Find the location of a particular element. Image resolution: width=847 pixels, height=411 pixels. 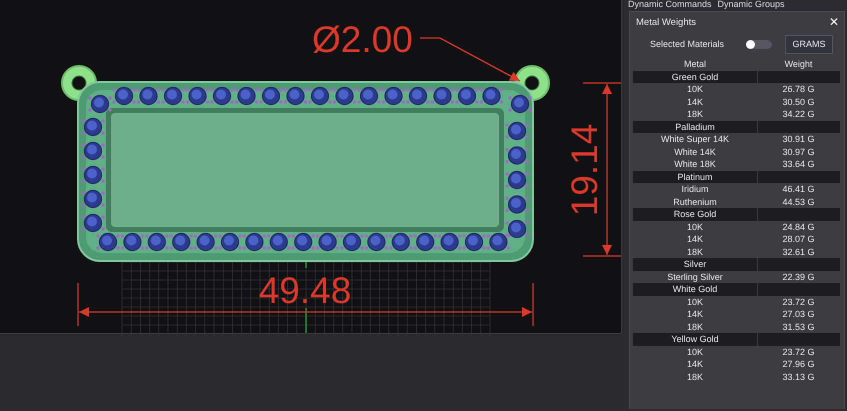

group-heading-row: Platinum is located at coordinates (736, 176).